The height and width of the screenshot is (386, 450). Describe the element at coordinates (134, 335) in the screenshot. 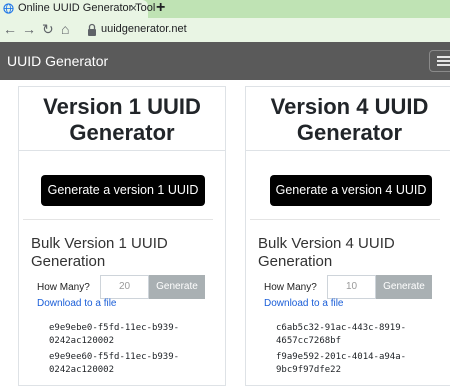

I see `uuid-list-item: e9e9ebe0-f5fd-11ec-b939- 0242ac120002` at that location.